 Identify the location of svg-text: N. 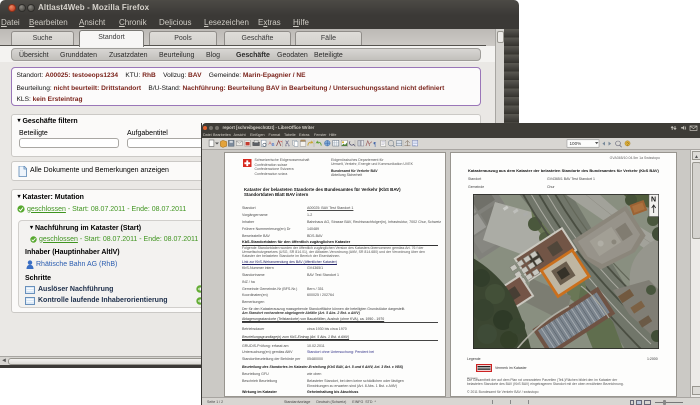
(653, 200).